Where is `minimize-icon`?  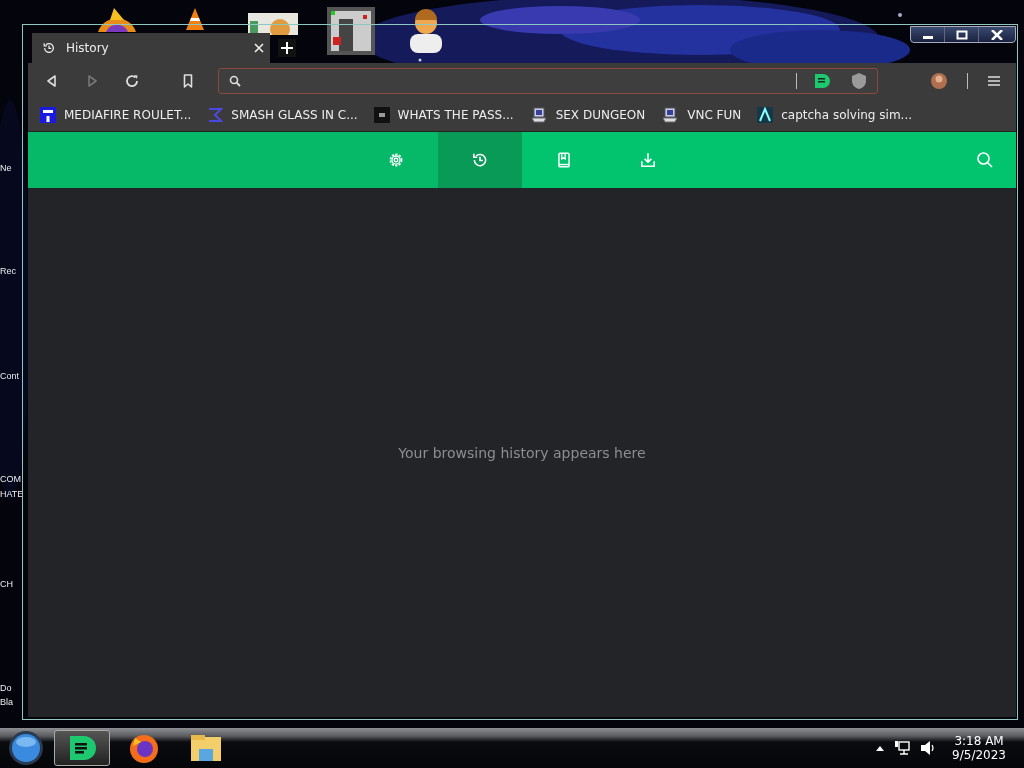 minimize-icon is located at coordinates (927, 37).